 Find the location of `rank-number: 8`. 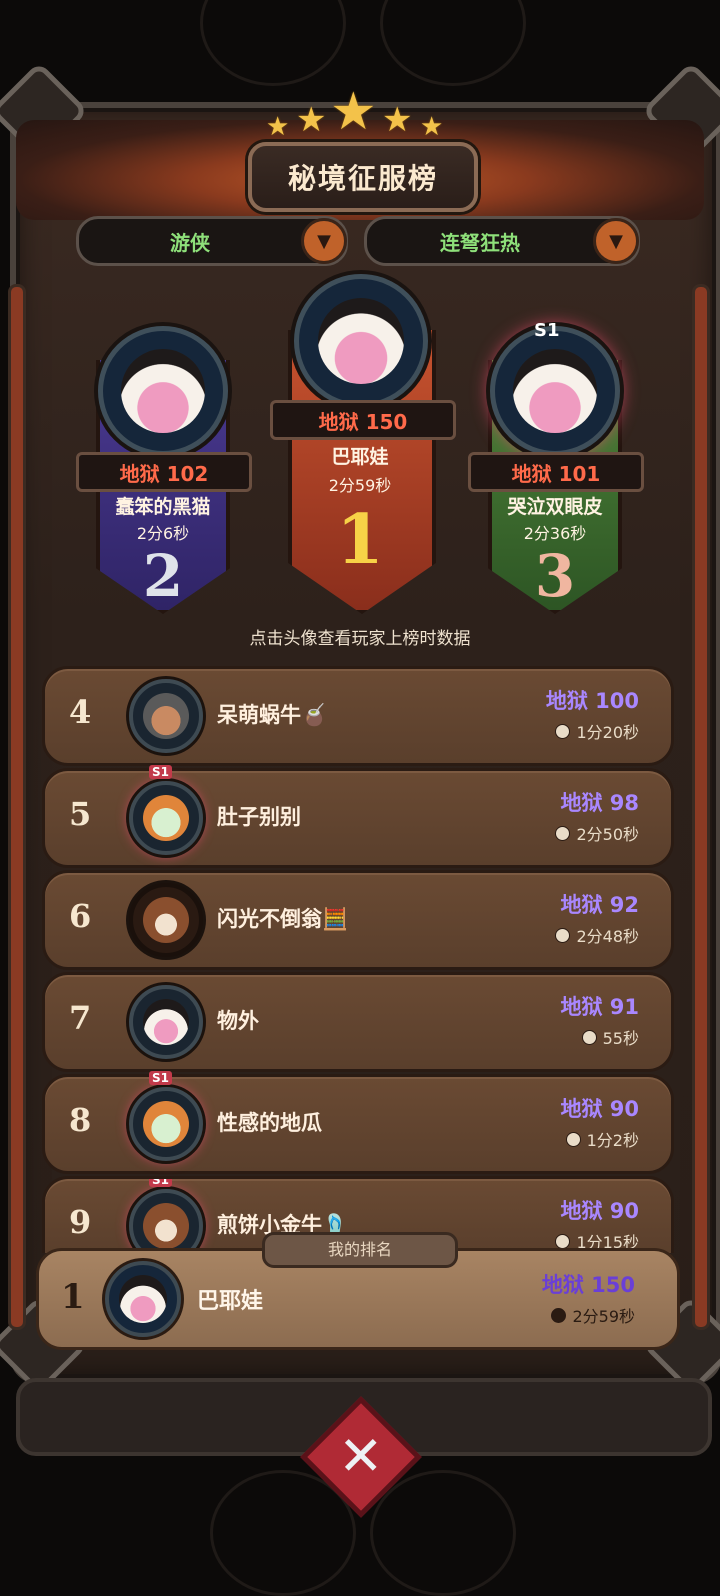

rank-number: 8 is located at coordinates (80, 1120).